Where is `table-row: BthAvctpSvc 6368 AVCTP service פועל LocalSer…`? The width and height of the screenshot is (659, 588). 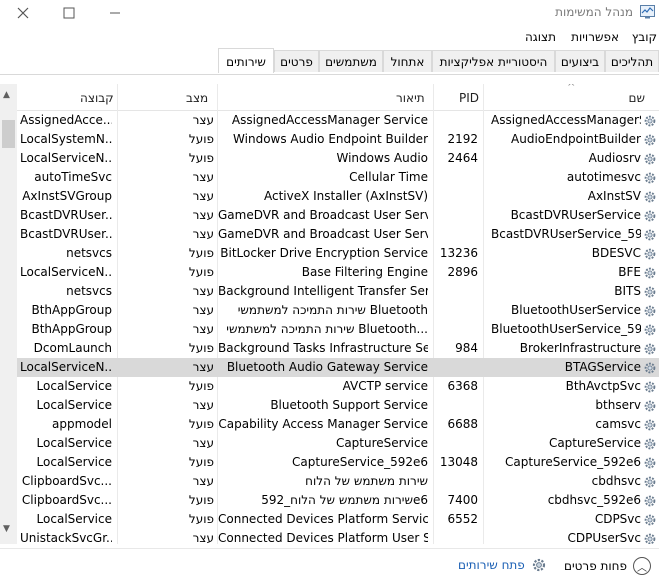
table-row: BthAvctpSvc 6368 AVCTP service פועל LocalSer… is located at coordinates (329, 386).